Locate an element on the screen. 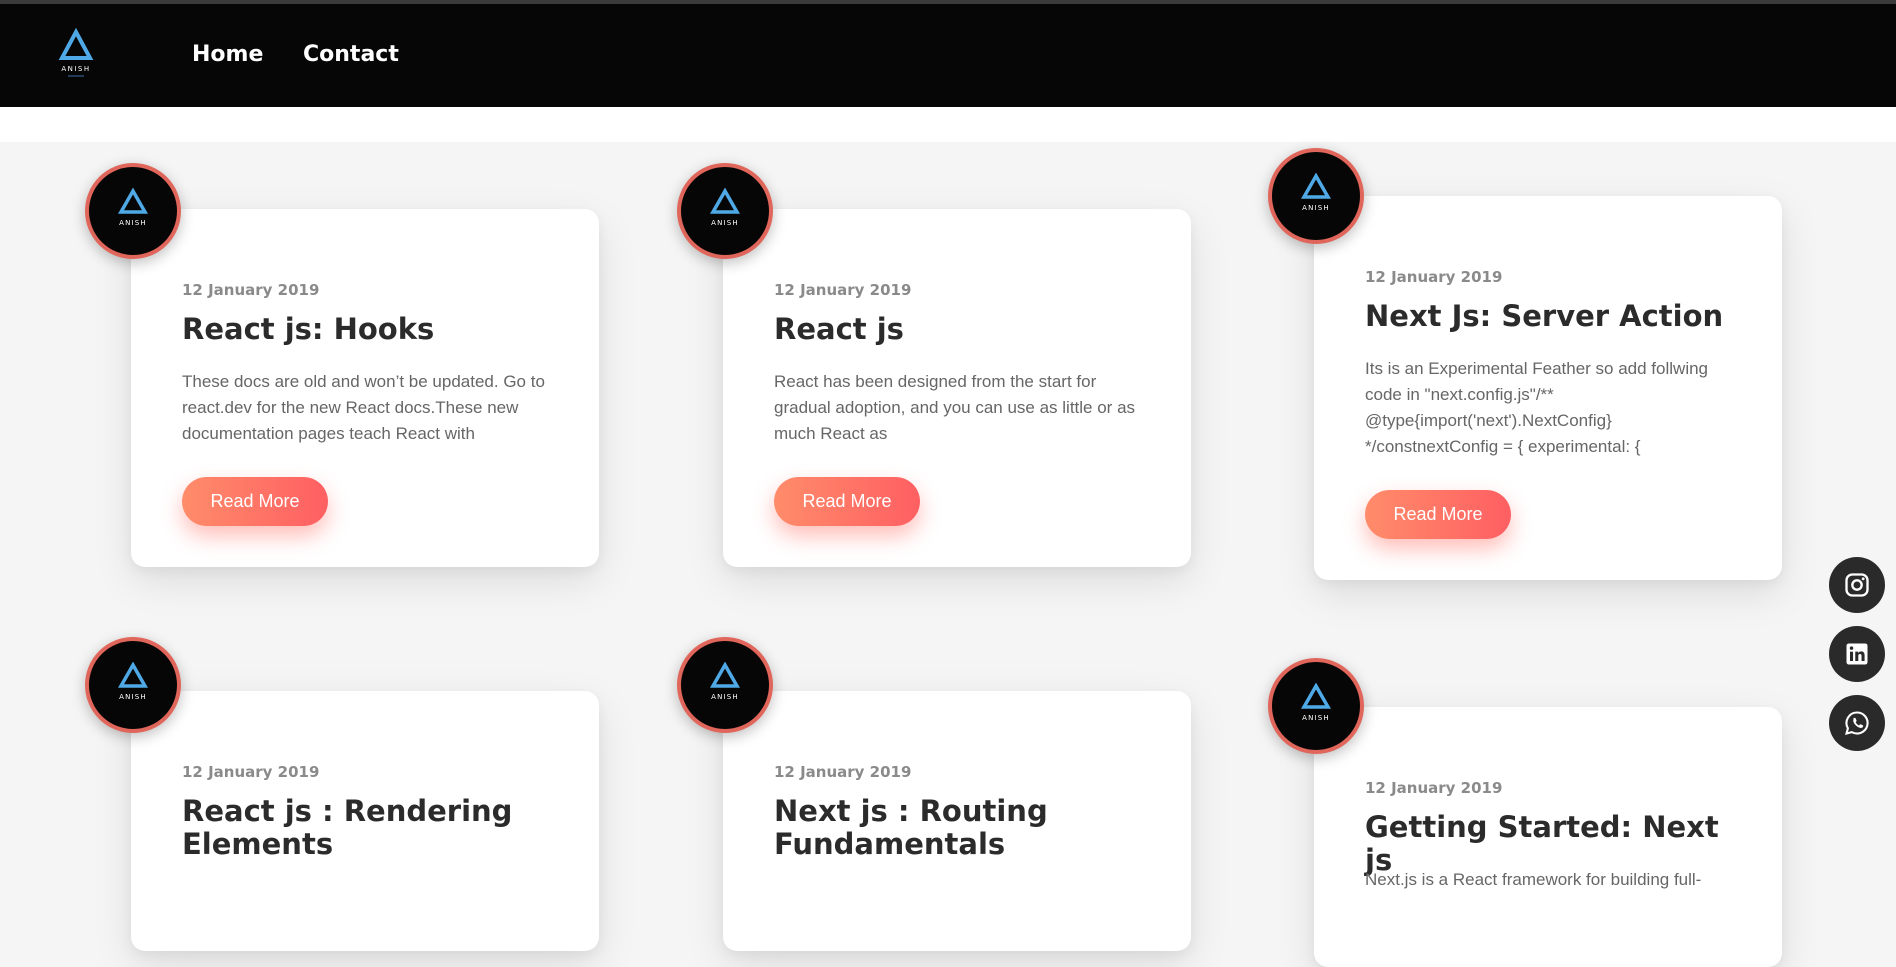 This screenshot has width=1896, height=967. linkedin-button is located at coordinates (1857, 654).